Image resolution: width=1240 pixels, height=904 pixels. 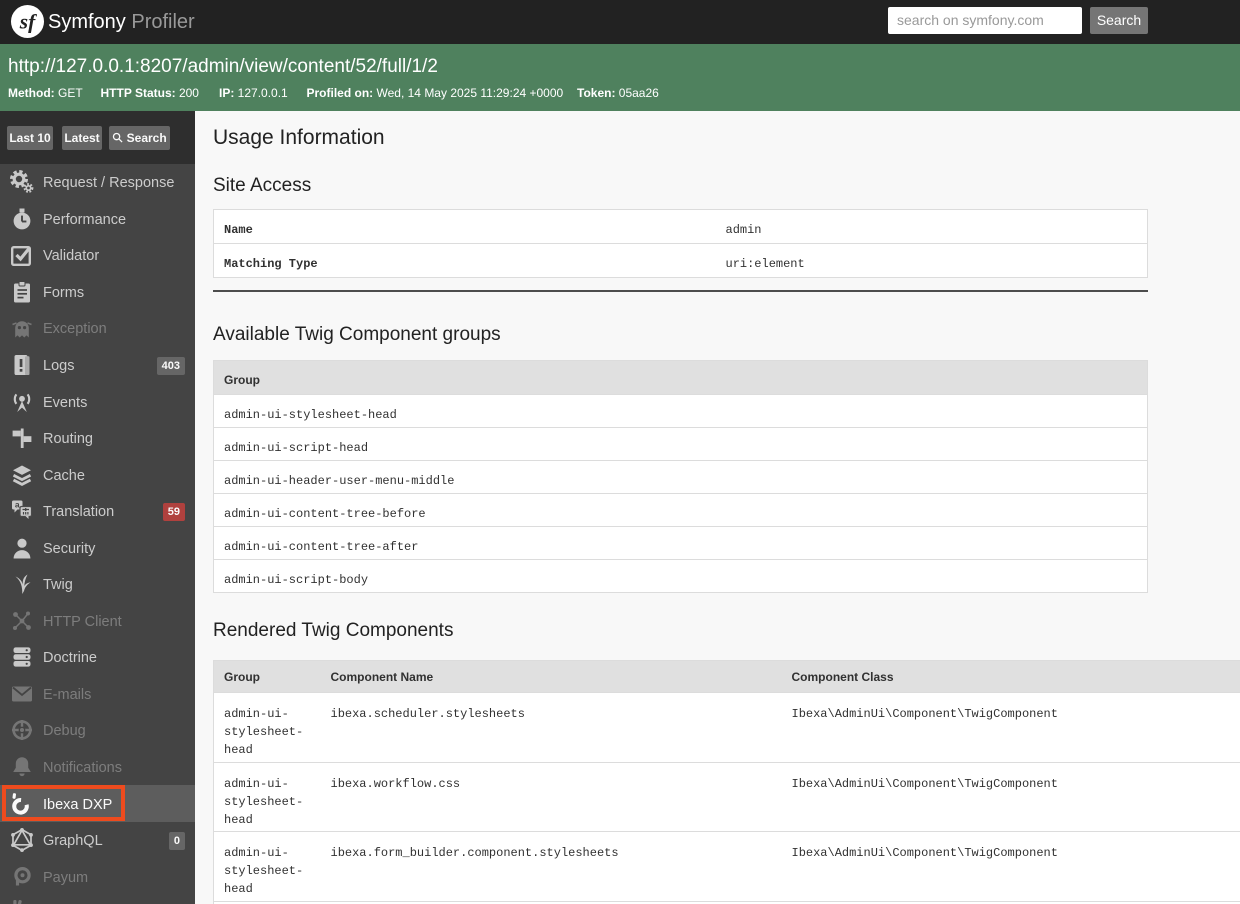 What do you see at coordinates (17, 505) in the screenshot?
I see `svg-text: a` at bounding box center [17, 505].